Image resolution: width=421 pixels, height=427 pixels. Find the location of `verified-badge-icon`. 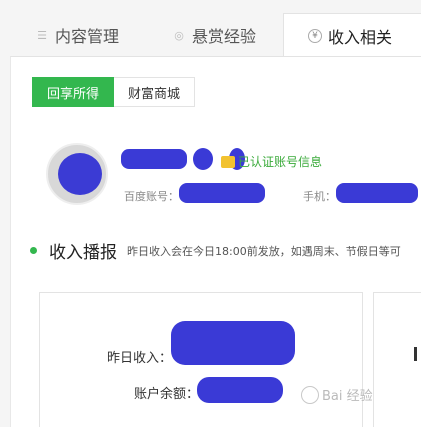

verified-badge-icon is located at coordinates (228, 161).